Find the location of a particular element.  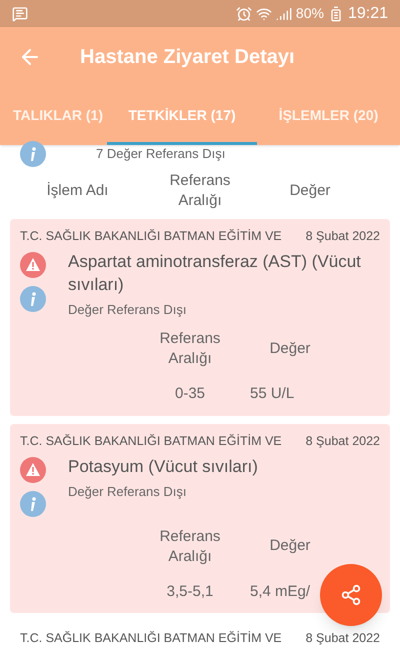

range-value: 3,5-5,1 is located at coordinates (190, 592).